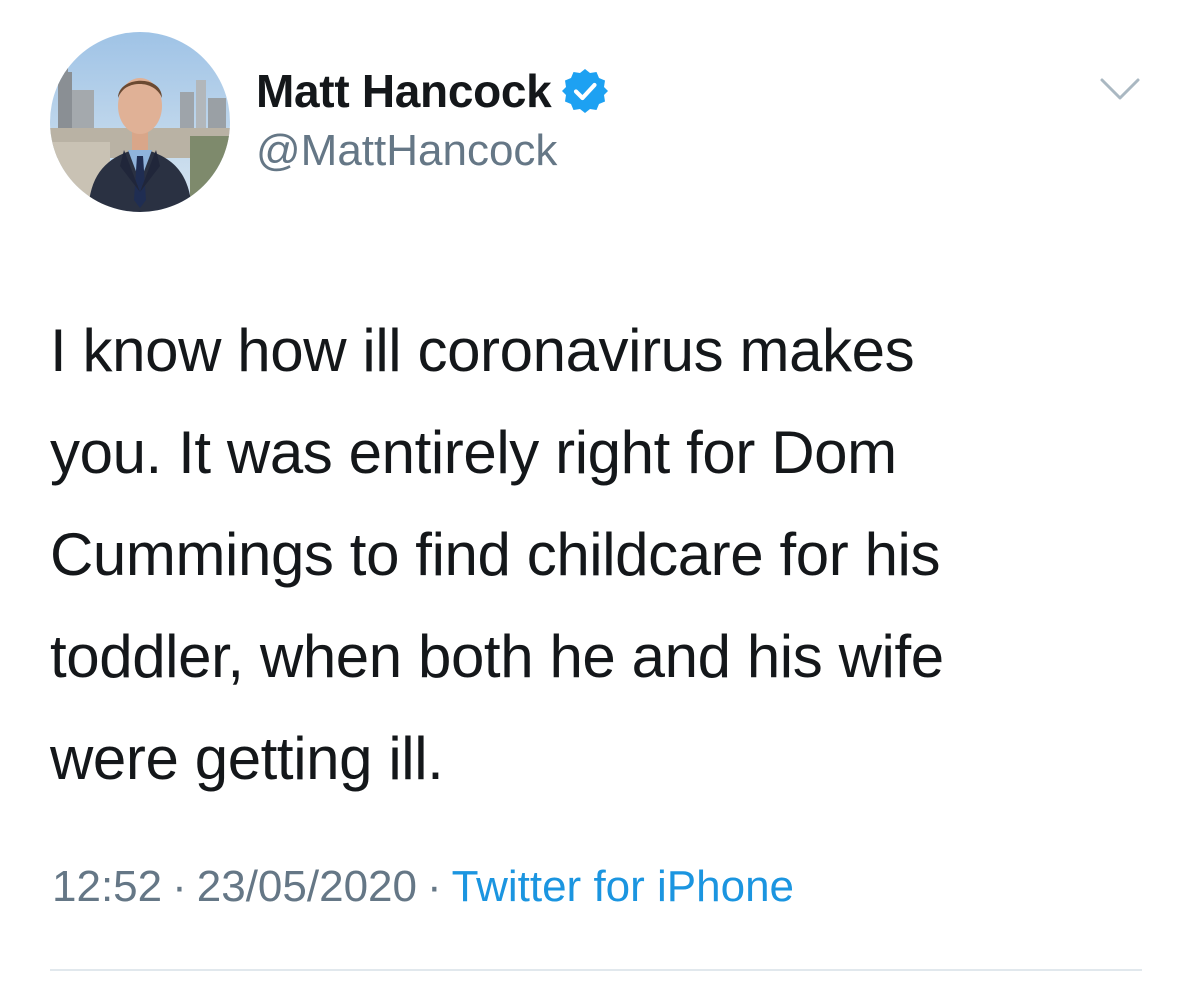  Describe the element at coordinates (585, 91) in the screenshot. I see `verified-badge-icon` at that location.